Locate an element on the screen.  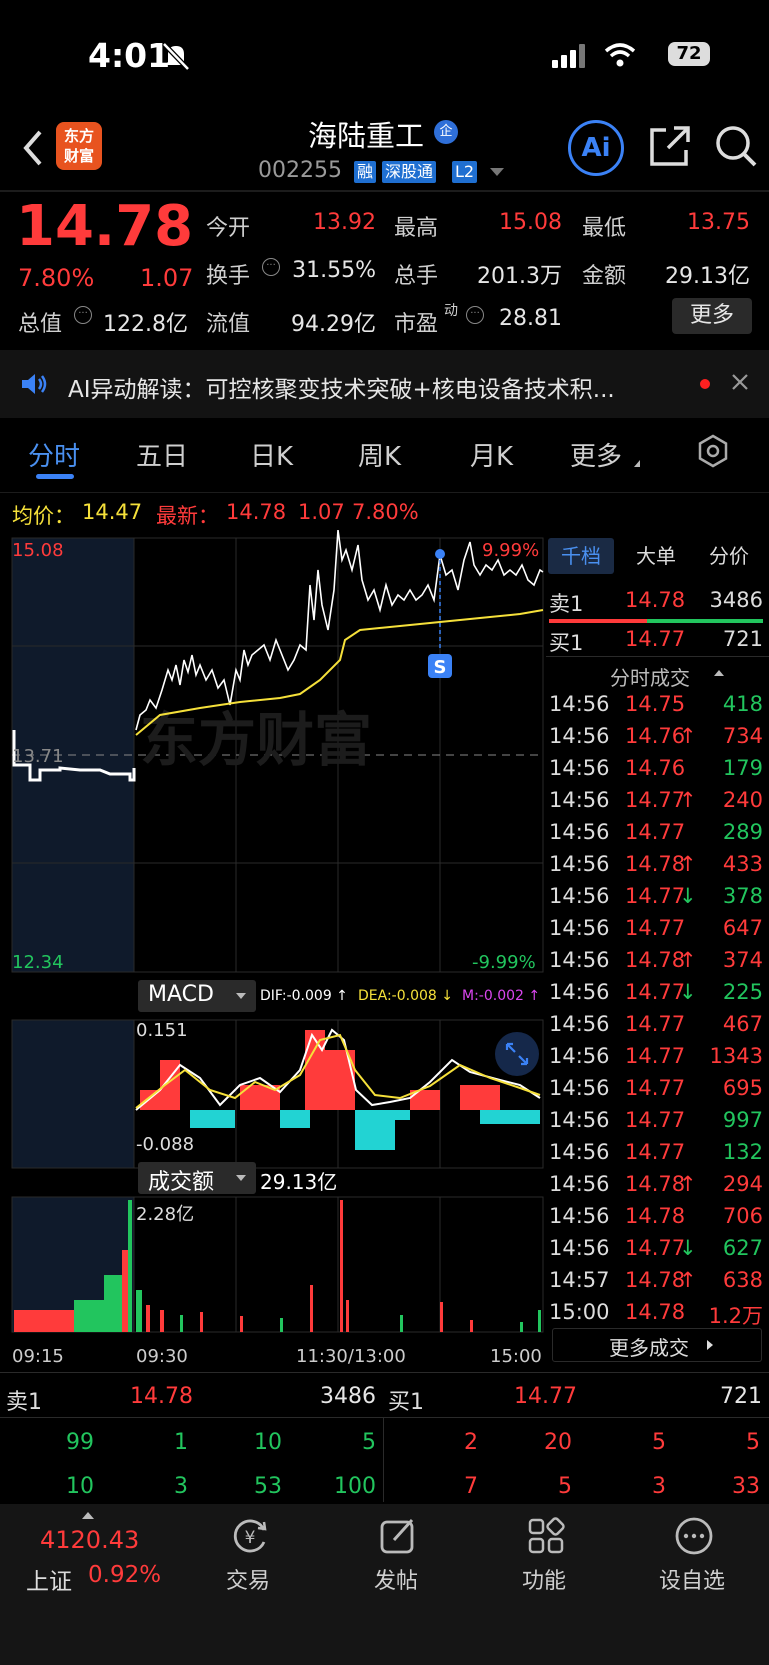
trade-row: 14:56 14.77 ↑ 240 is located at coordinates (656, 804).